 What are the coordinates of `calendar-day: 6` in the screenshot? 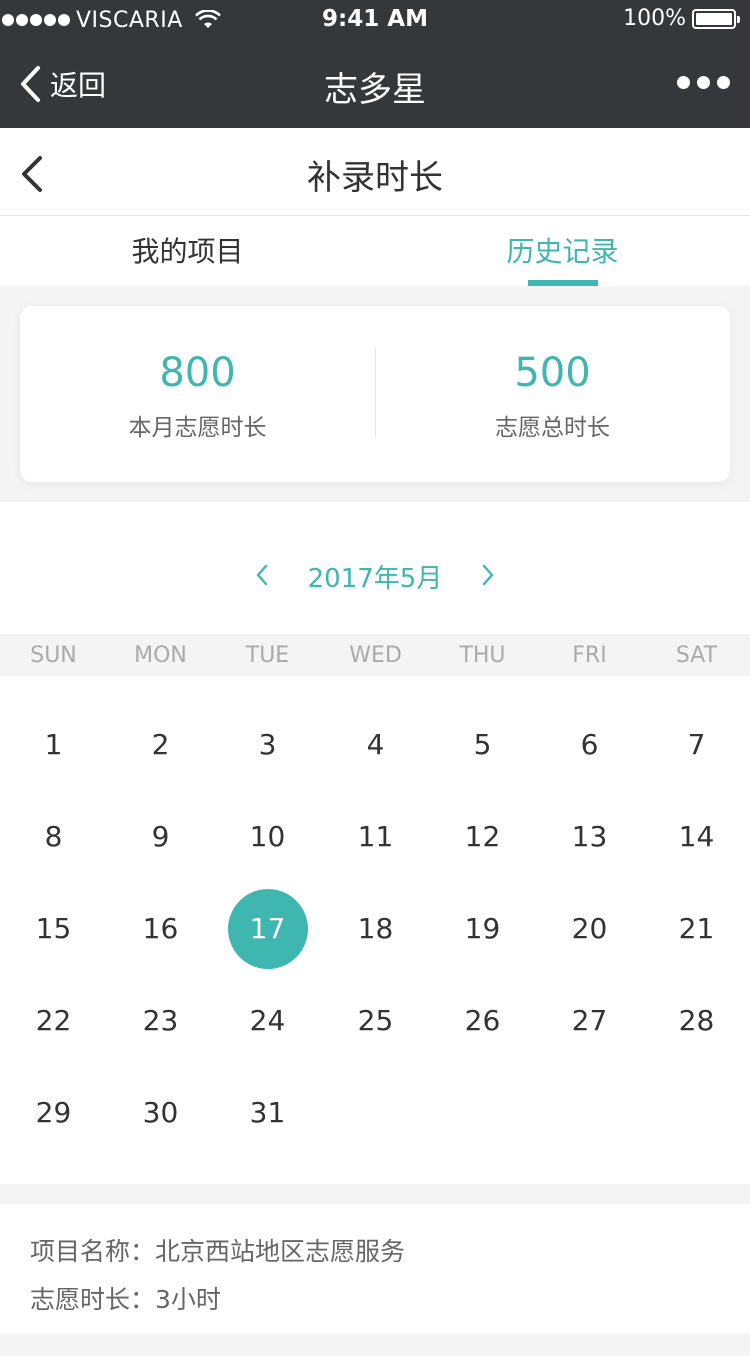 It's located at (589, 745).